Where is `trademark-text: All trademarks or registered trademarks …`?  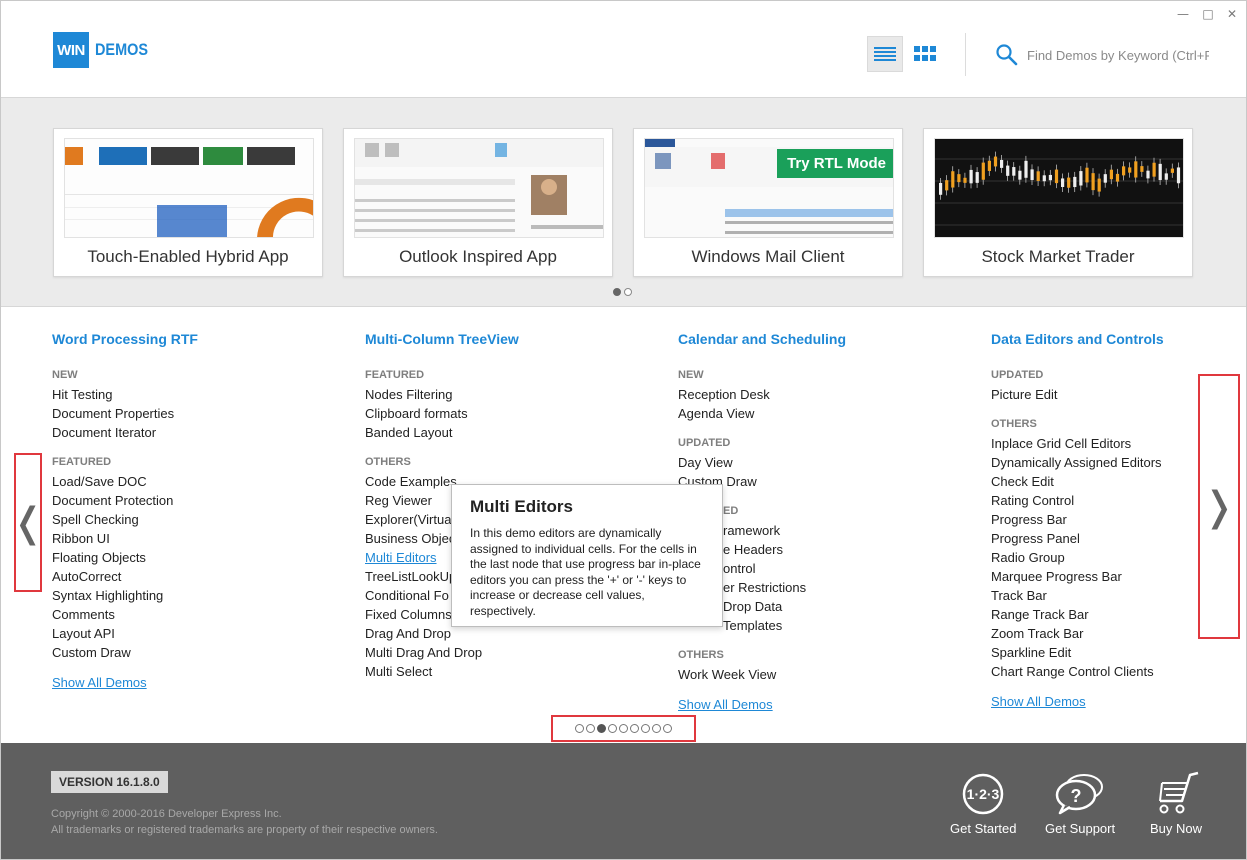
trademark-text: All trademarks or registered trademarks … is located at coordinates (244, 830).